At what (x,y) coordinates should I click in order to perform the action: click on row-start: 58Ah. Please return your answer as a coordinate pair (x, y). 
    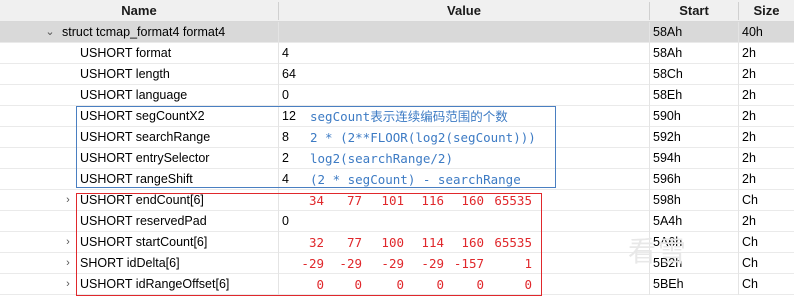
    Looking at the image, I should click on (668, 53).